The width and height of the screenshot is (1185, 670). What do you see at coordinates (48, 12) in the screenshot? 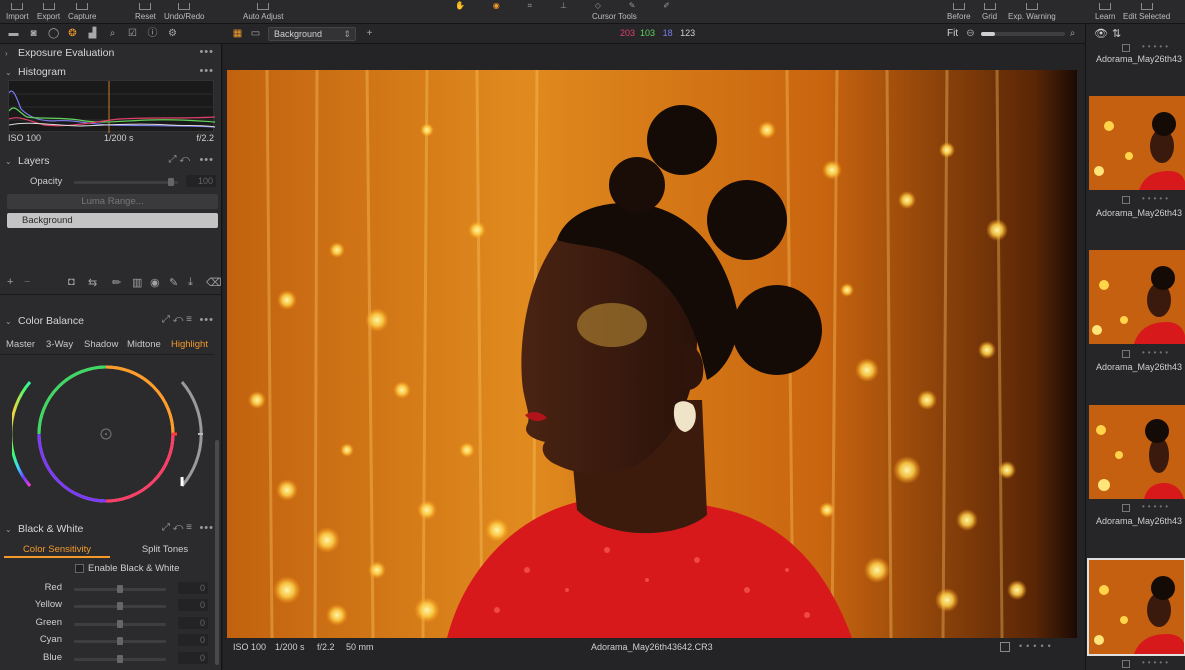
I see `export-button: Export` at bounding box center [48, 12].